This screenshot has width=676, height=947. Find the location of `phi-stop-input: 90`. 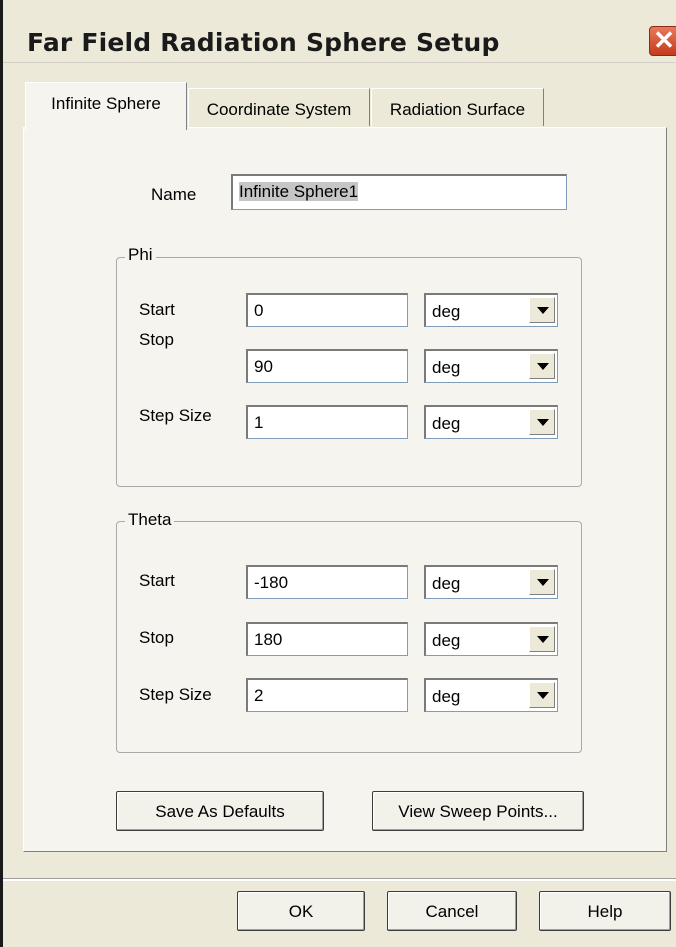

phi-stop-input: 90 is located at coordinates (327, 366).